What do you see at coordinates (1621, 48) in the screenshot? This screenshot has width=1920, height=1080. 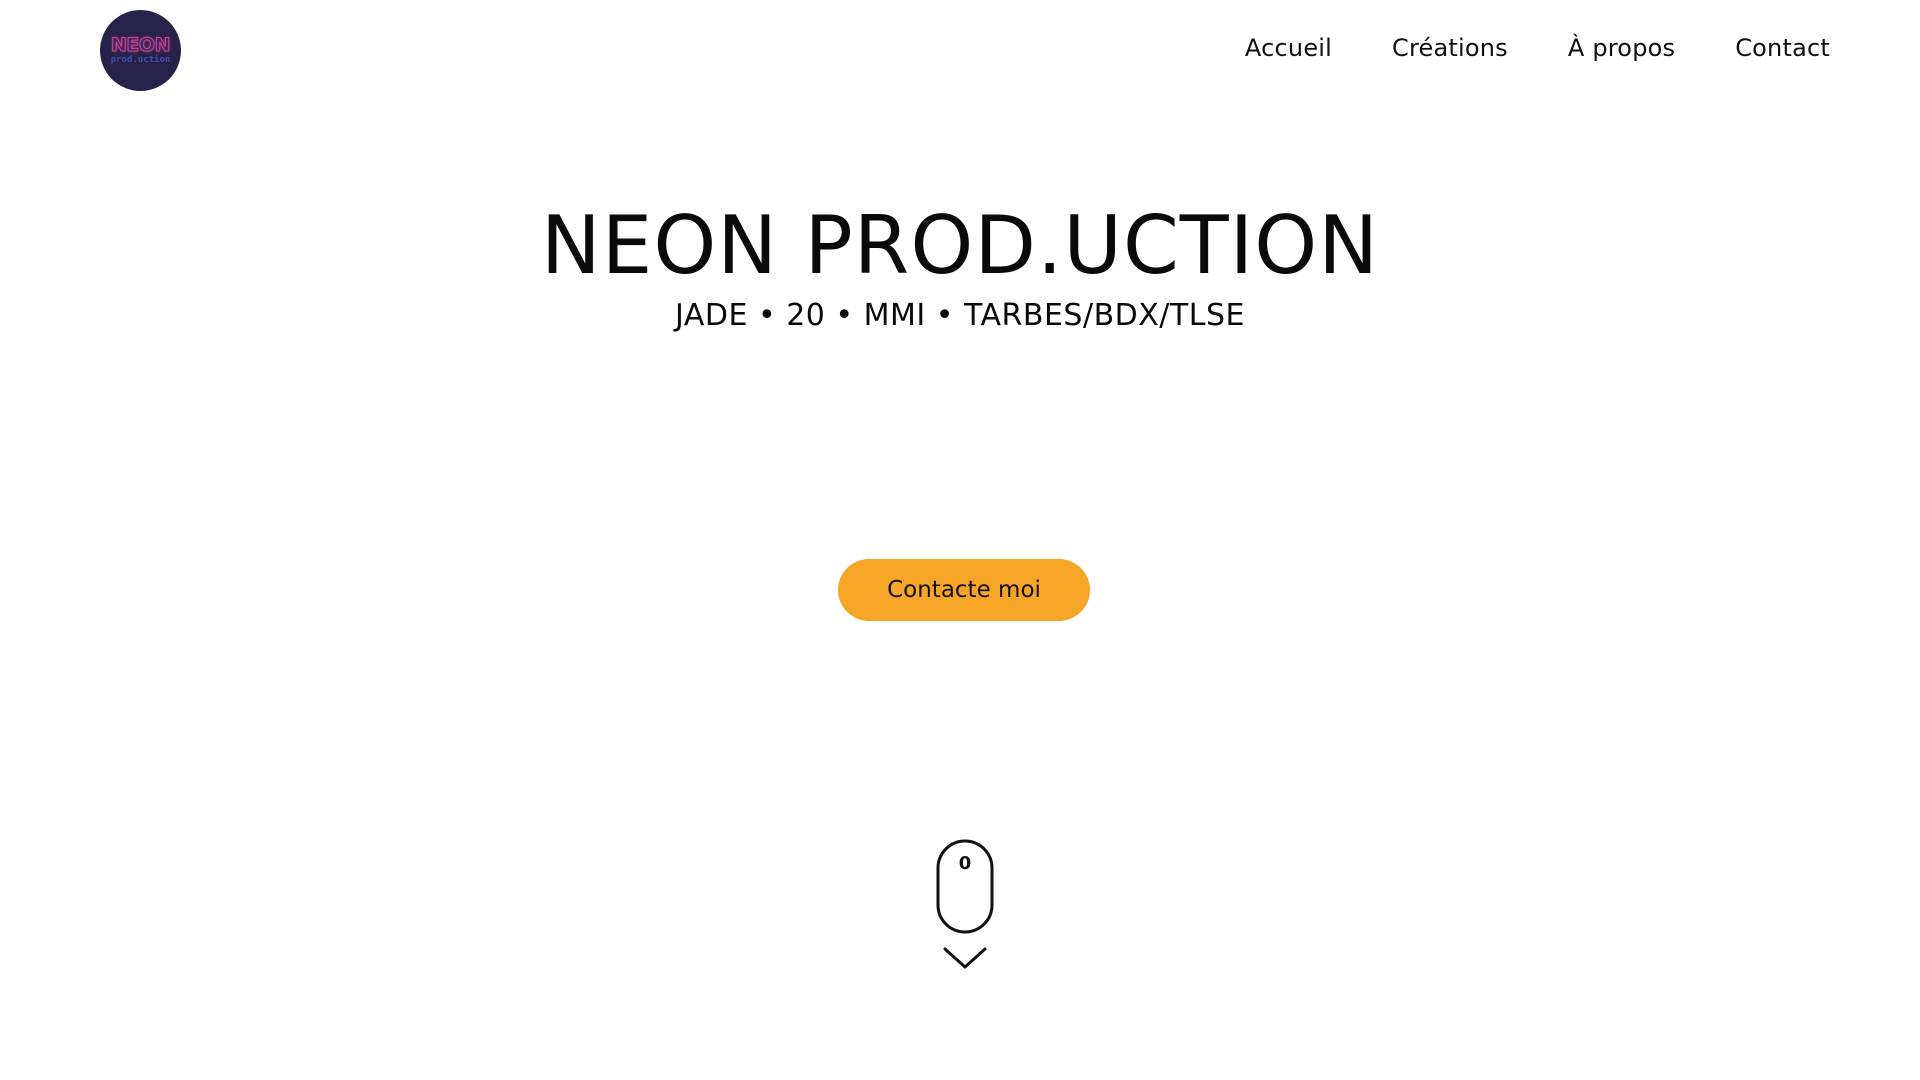 I see `nav-item-a-propos: À propos` at bounding box center [1621, 48].